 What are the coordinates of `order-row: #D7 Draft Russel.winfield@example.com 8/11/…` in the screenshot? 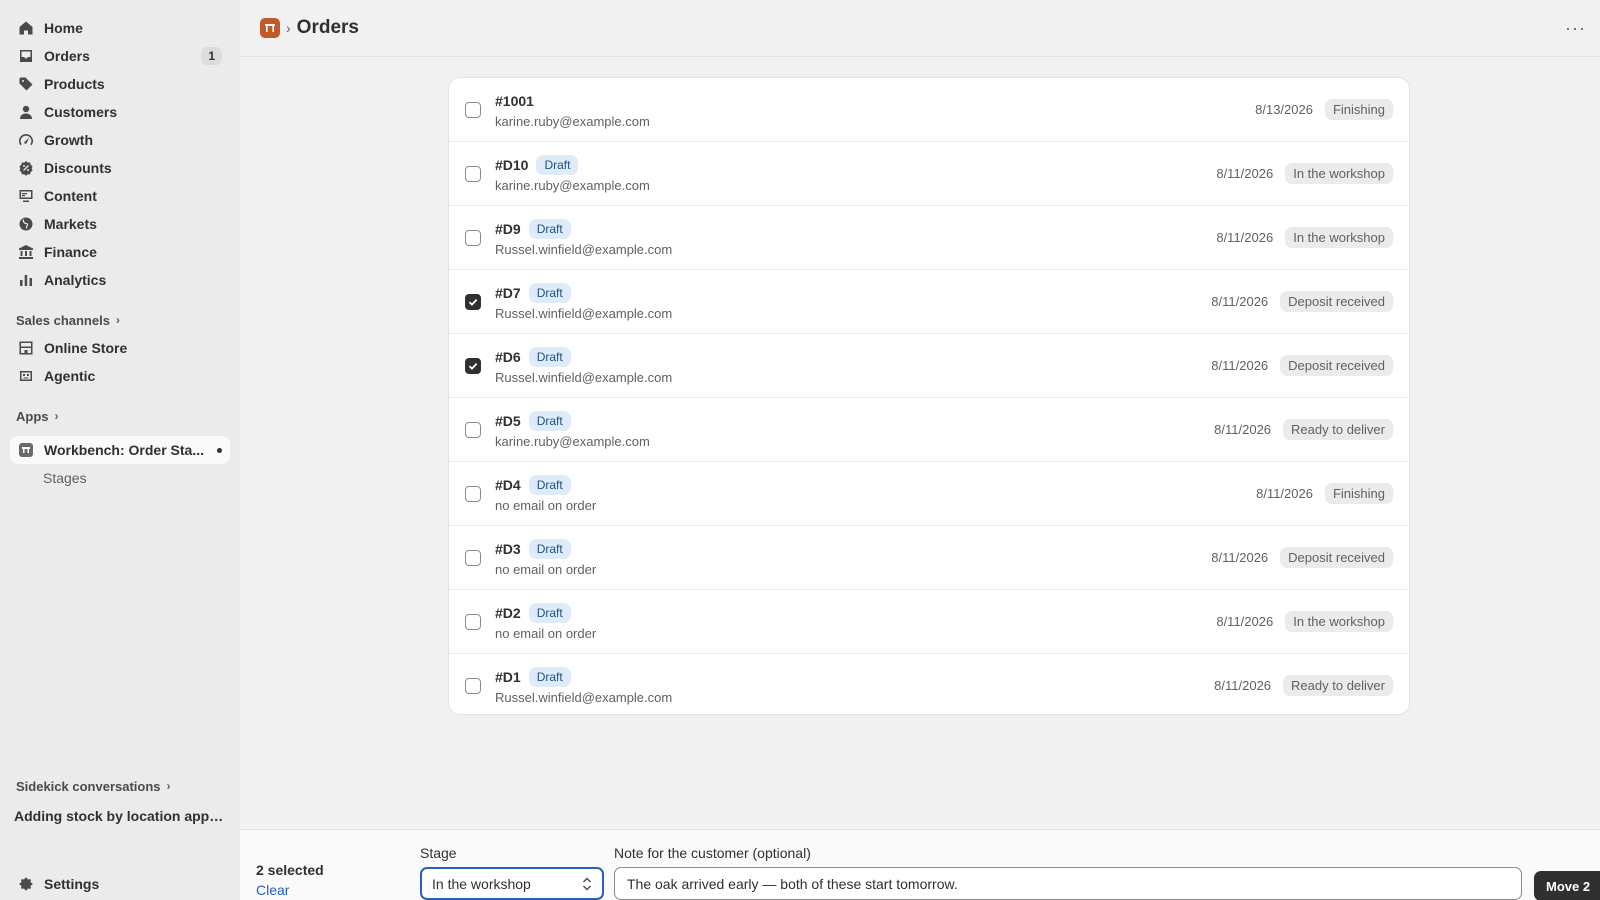 It's located at (929, 302).